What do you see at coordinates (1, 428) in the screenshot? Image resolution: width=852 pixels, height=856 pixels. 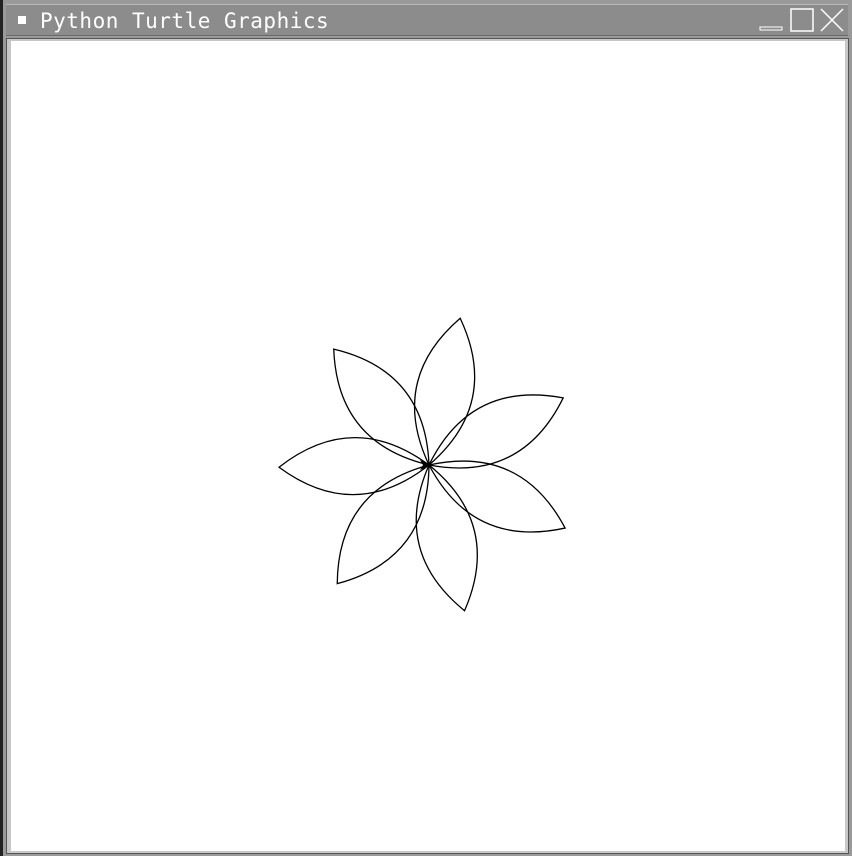 I see `window-edge` at bounding box center [1, 428].